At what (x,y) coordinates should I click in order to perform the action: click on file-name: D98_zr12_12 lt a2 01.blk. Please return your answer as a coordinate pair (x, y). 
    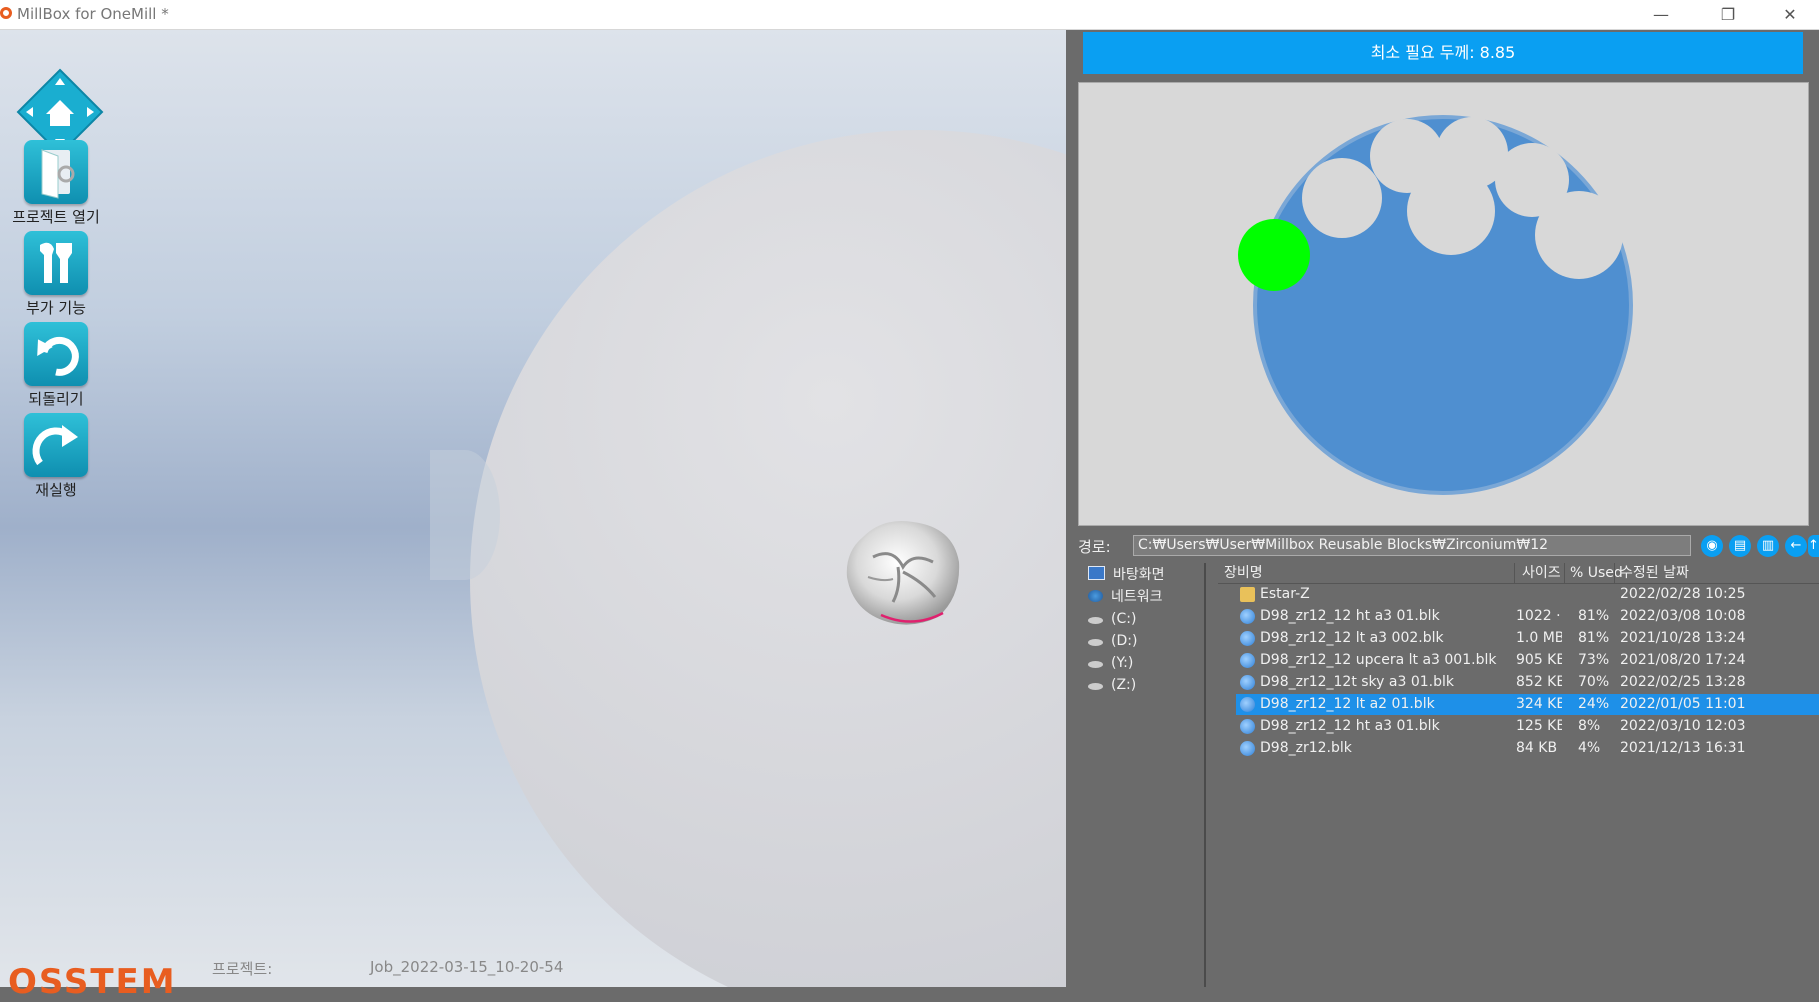
    Looking at the image, I should click on (1347, 704).